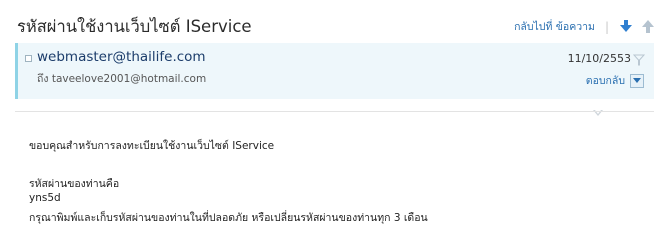 The width and height of the screenshot is (666, 248). I want to click on message-subject: รหัสผ่านใช้งานเว็บไซต์ IService, so click(134, 26).